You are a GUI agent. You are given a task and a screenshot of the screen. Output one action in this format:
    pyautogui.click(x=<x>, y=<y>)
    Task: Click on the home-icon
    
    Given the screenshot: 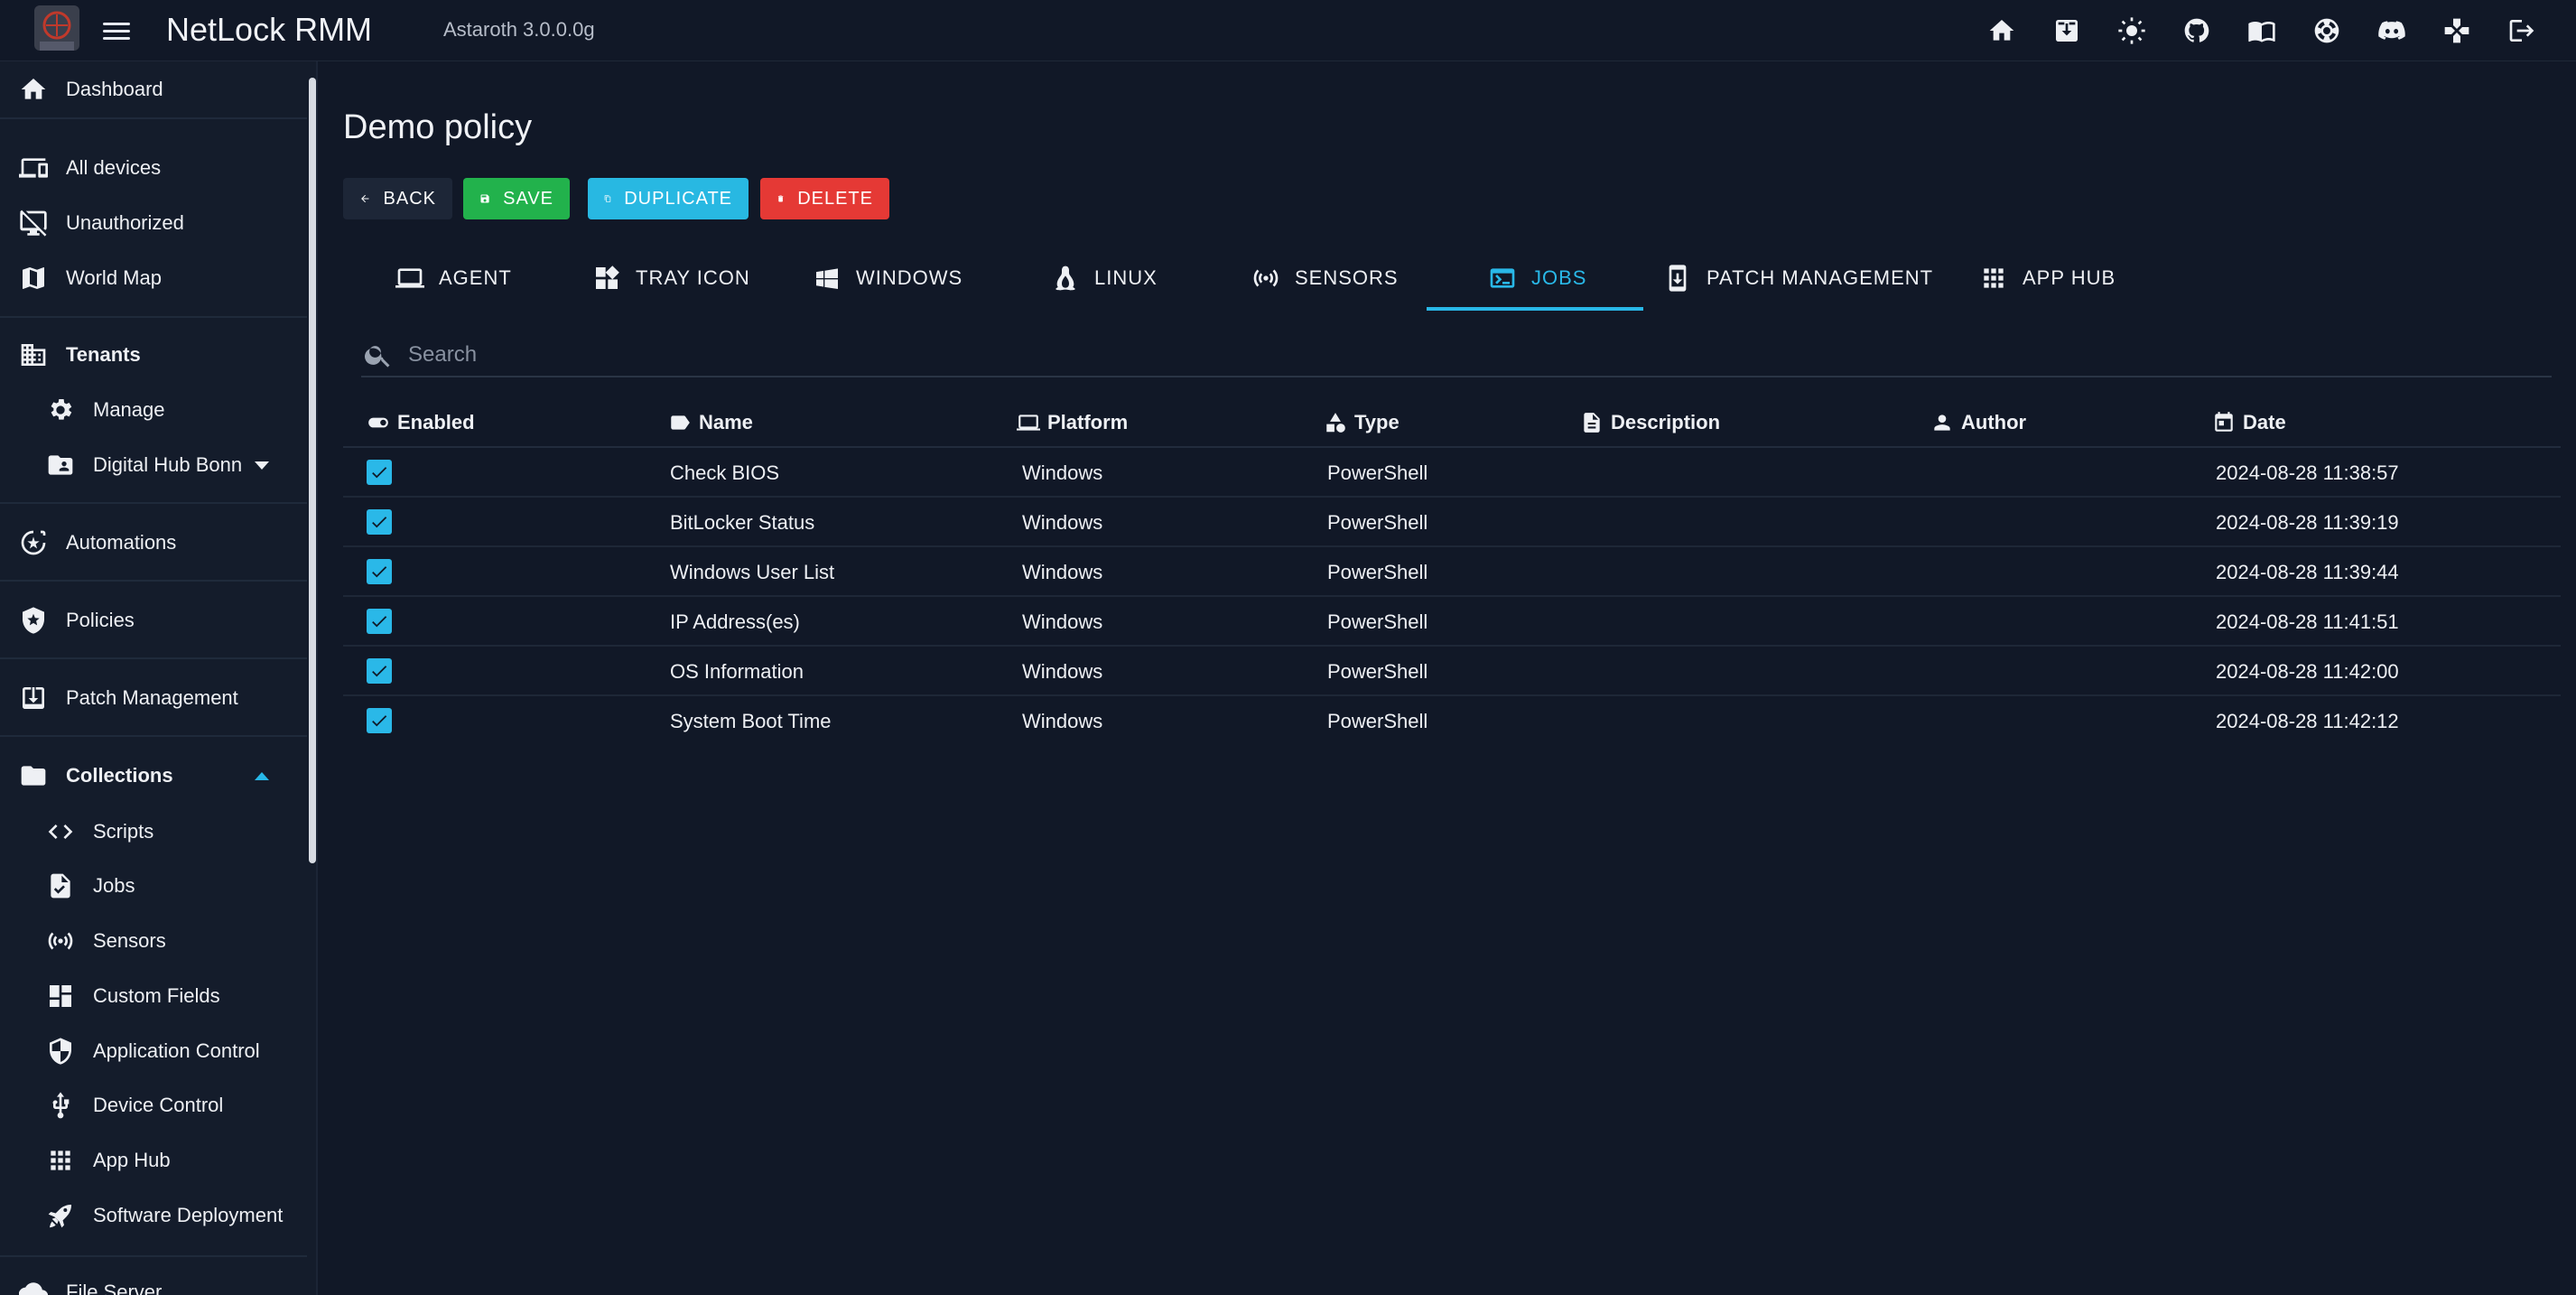 What is the action you would take?
    pyautogui.click(x=2002, y=31)
    